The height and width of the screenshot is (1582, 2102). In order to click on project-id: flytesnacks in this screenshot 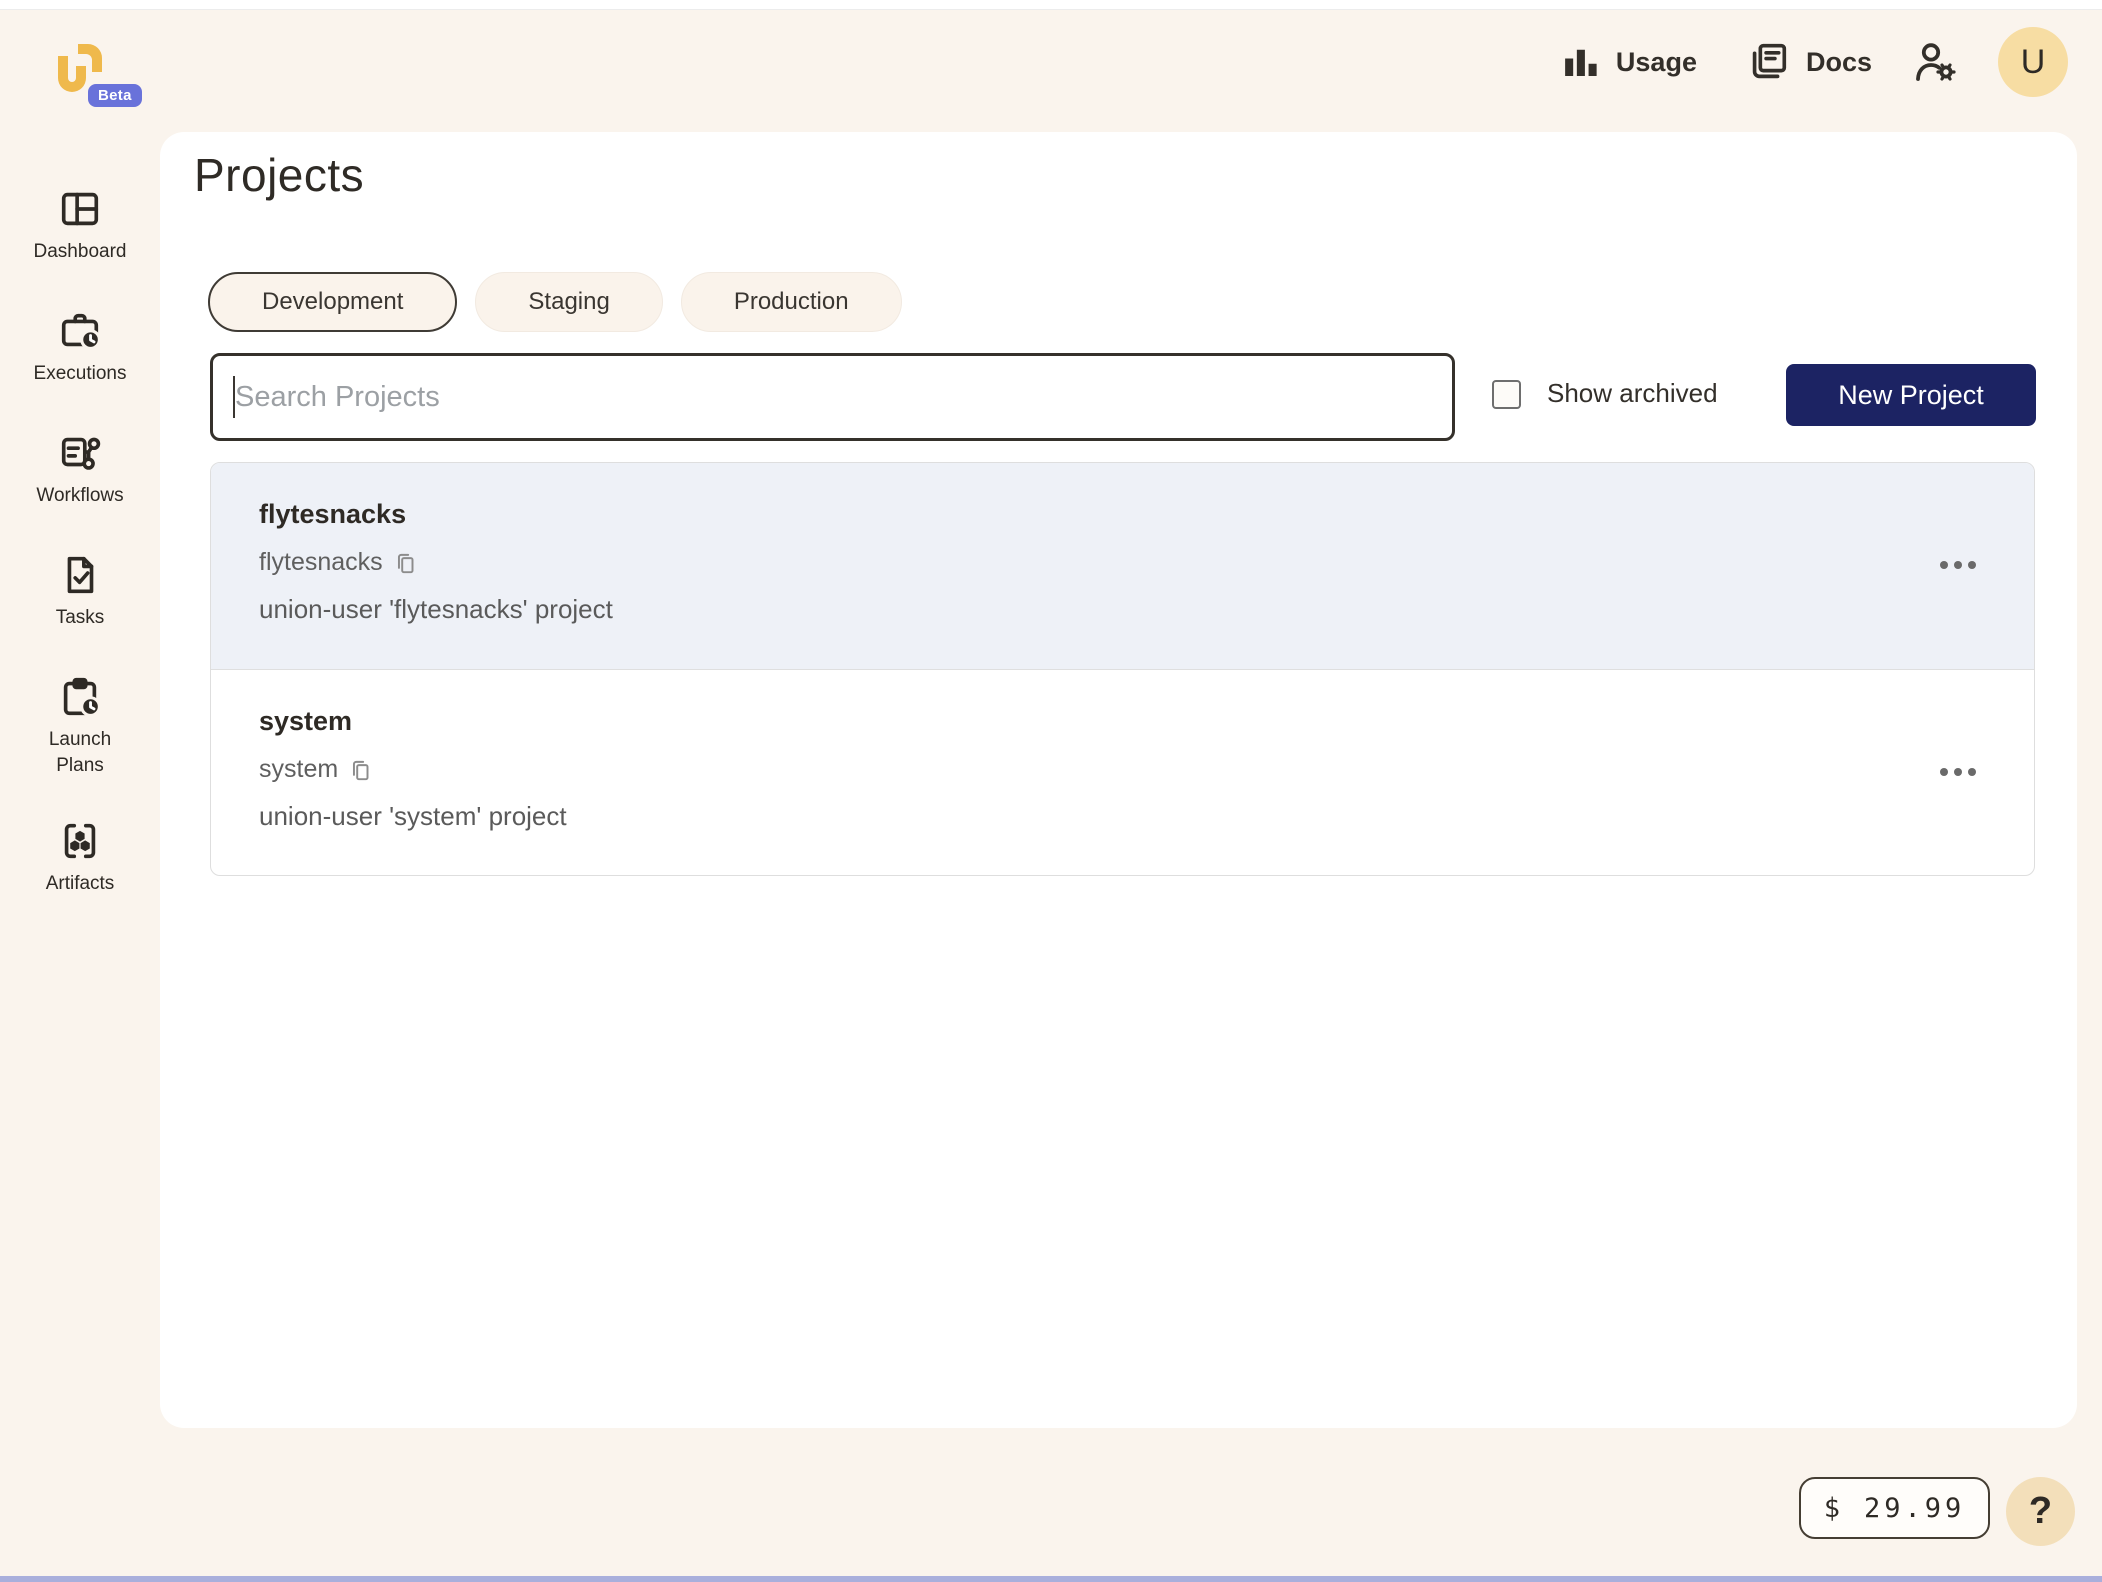, I will do `click(321, 562)`.